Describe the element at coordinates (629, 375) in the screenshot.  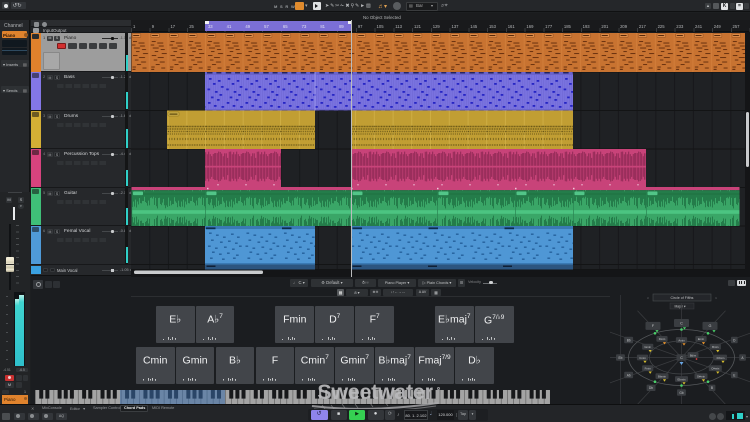
I see `svg-text: Ab` at that location.